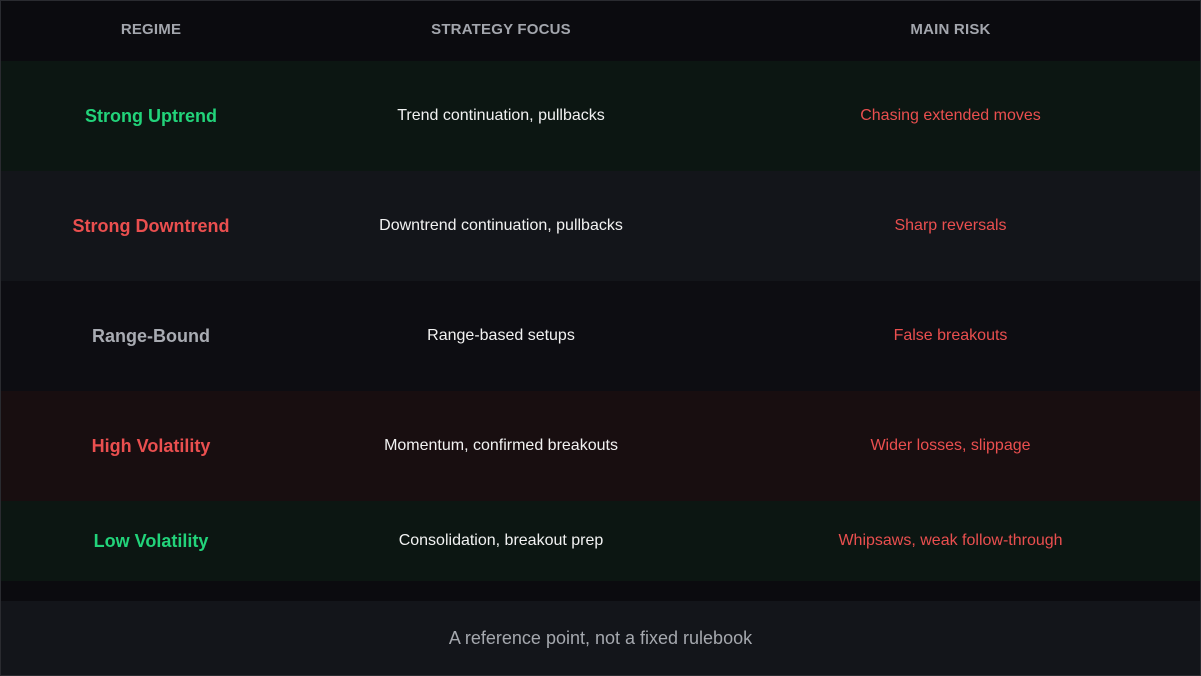 This screenshot has width=1201, height=676. I want to click on footer-note: A reference point, not a fixed rulebook, so click(600, 638).